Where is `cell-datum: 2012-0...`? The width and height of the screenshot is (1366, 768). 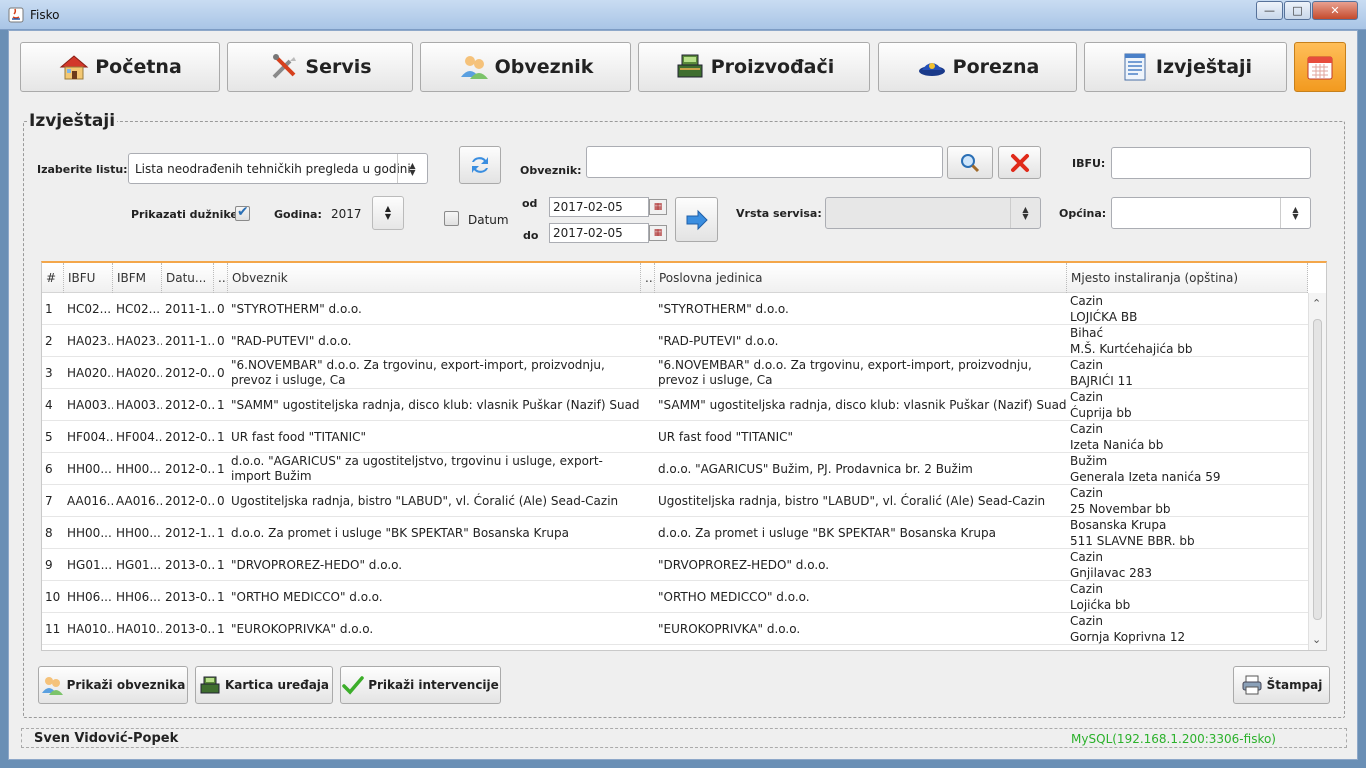
cell-datum: 2012-0... is located at coordinates (189, 405).